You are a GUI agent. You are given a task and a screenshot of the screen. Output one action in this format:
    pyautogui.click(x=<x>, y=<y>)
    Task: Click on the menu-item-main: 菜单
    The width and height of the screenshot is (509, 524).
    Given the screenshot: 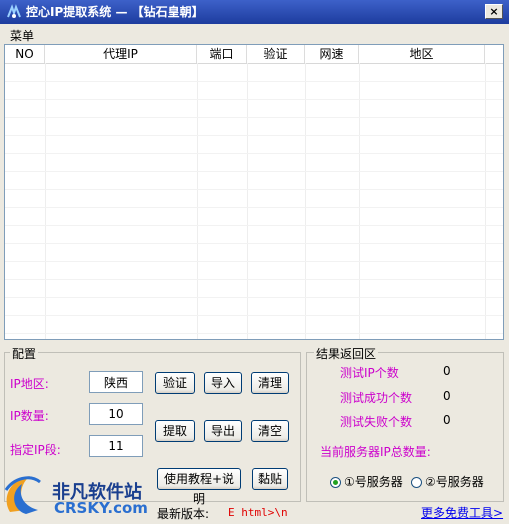 What is the action you would take?
    pyautogui.click(x=22, y=35)
    